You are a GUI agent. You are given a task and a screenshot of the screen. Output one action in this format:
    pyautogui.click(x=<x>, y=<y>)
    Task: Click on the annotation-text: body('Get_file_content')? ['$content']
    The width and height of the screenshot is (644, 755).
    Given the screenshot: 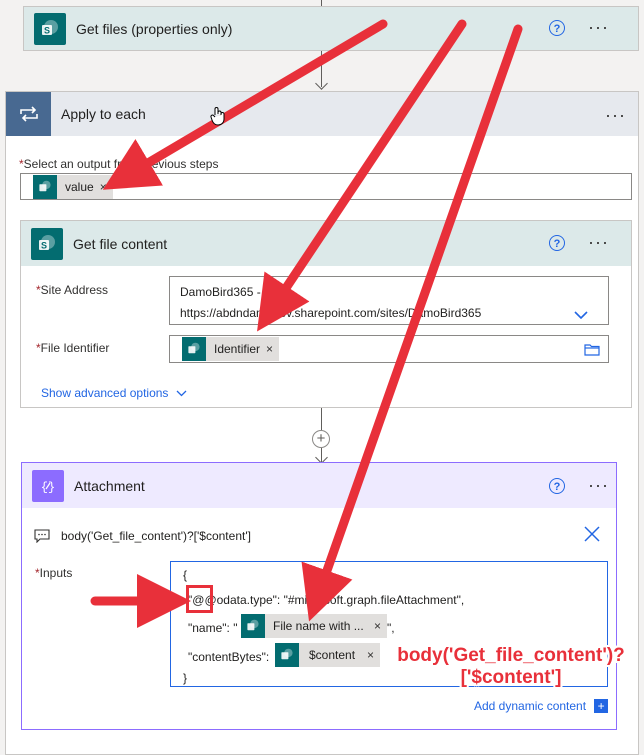 What is the action you would take?
    pyautogui.click(x=511, y=666)
    